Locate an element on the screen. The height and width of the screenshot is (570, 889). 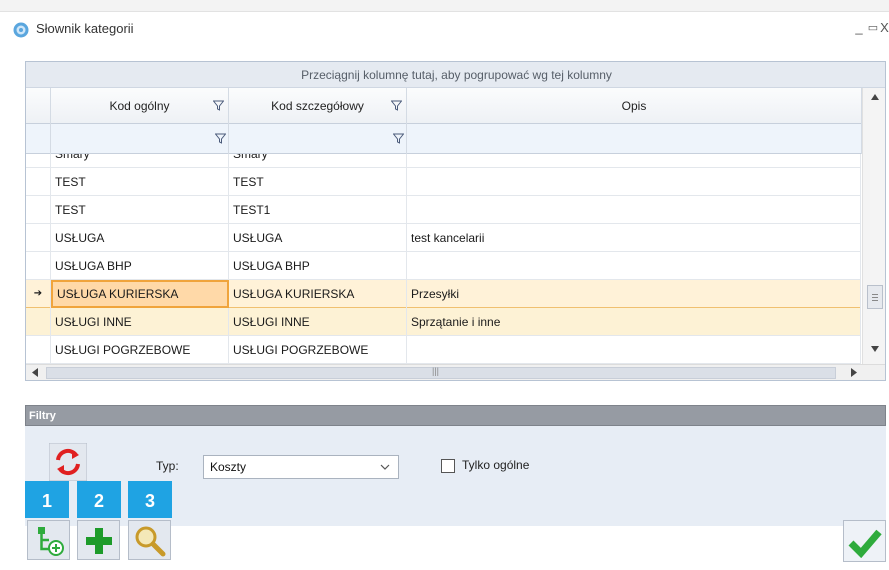
table-row: USŁUGI POGRZEBOWE USŁUGI POGRZEBOWE is located at coordinates (443, 350).